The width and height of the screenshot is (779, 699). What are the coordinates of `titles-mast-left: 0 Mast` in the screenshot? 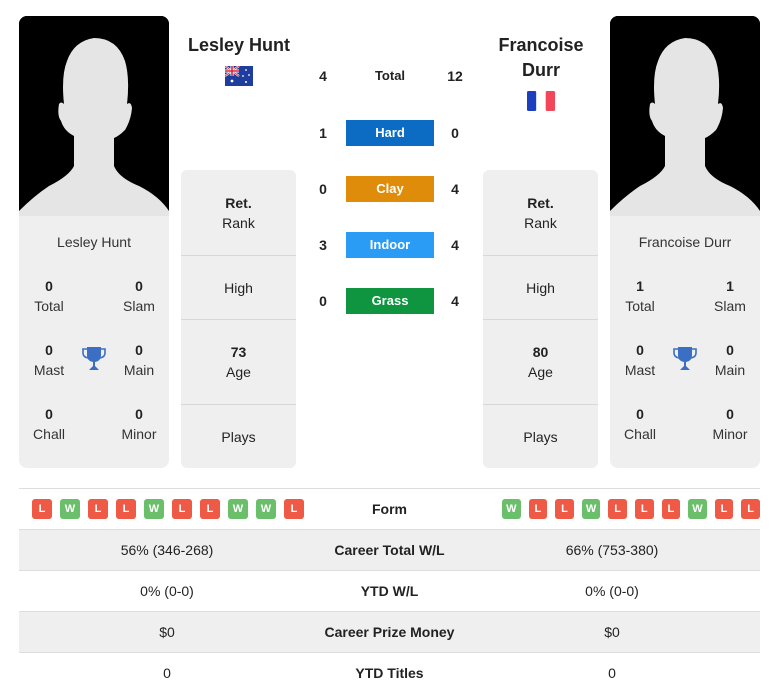 It's located at (49, 360).